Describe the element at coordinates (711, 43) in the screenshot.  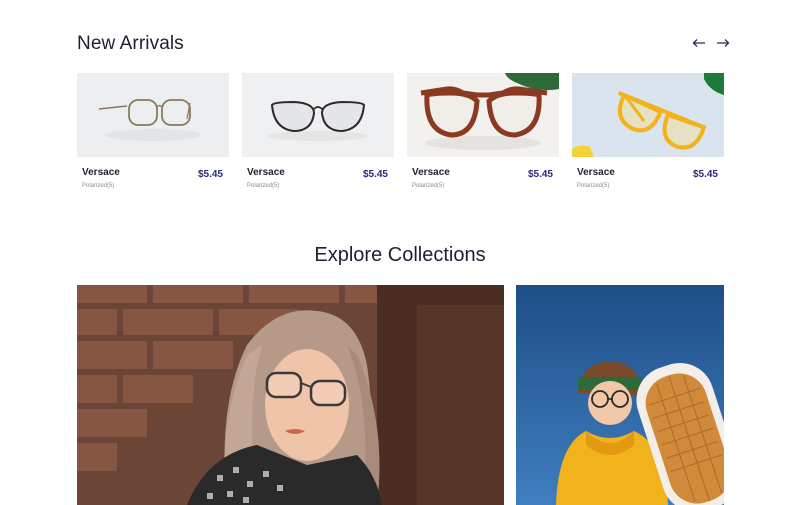
I see `carousel-controls` at that location.